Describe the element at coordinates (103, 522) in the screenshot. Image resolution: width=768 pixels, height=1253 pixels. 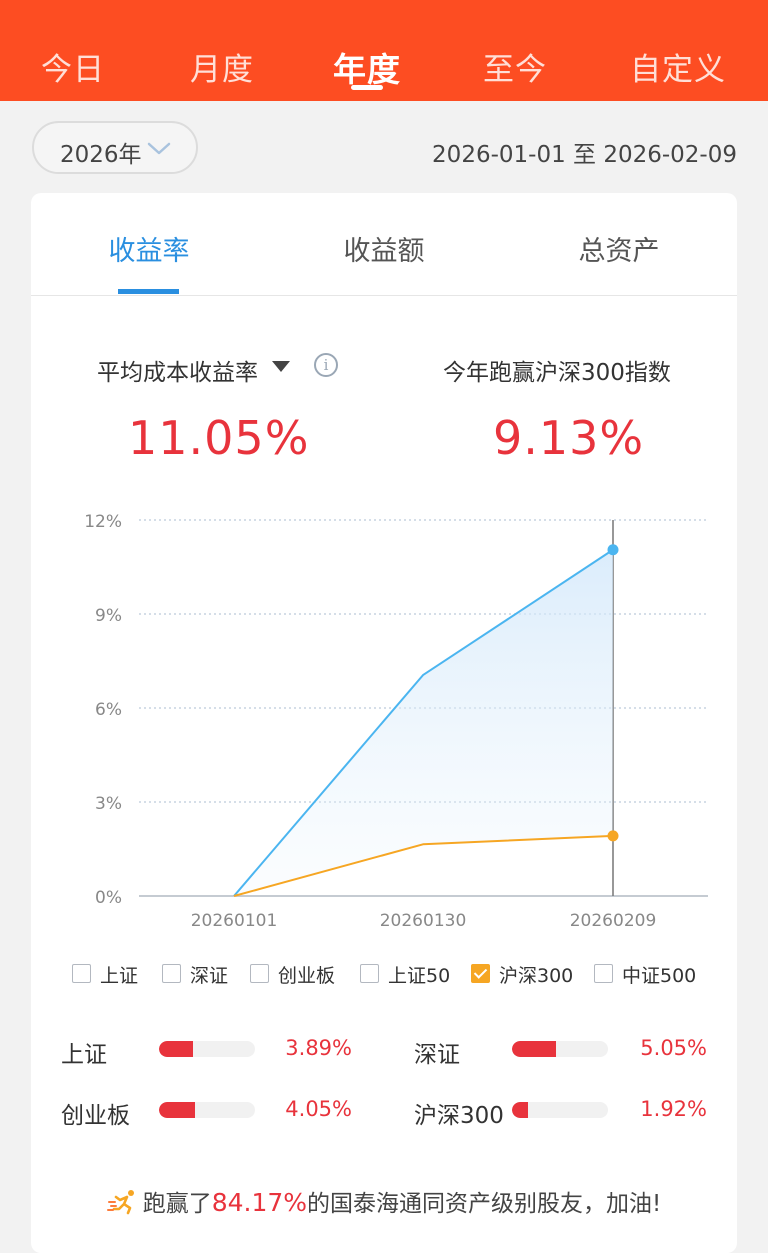
I see `y-tick-label: 12%` at that location.